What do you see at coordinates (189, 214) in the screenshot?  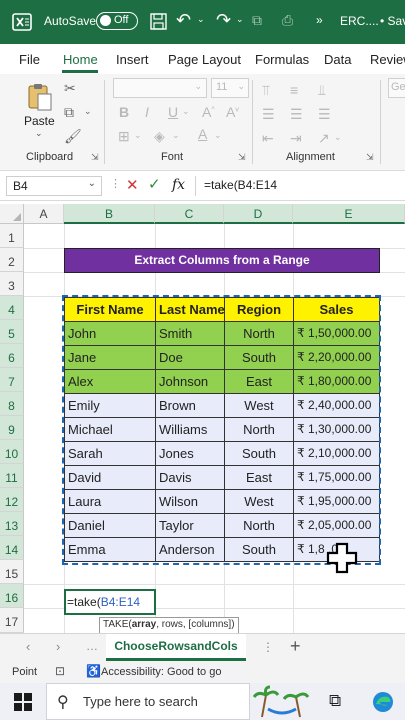 I see `column-header-c: C` at bounding box center [189, 214].